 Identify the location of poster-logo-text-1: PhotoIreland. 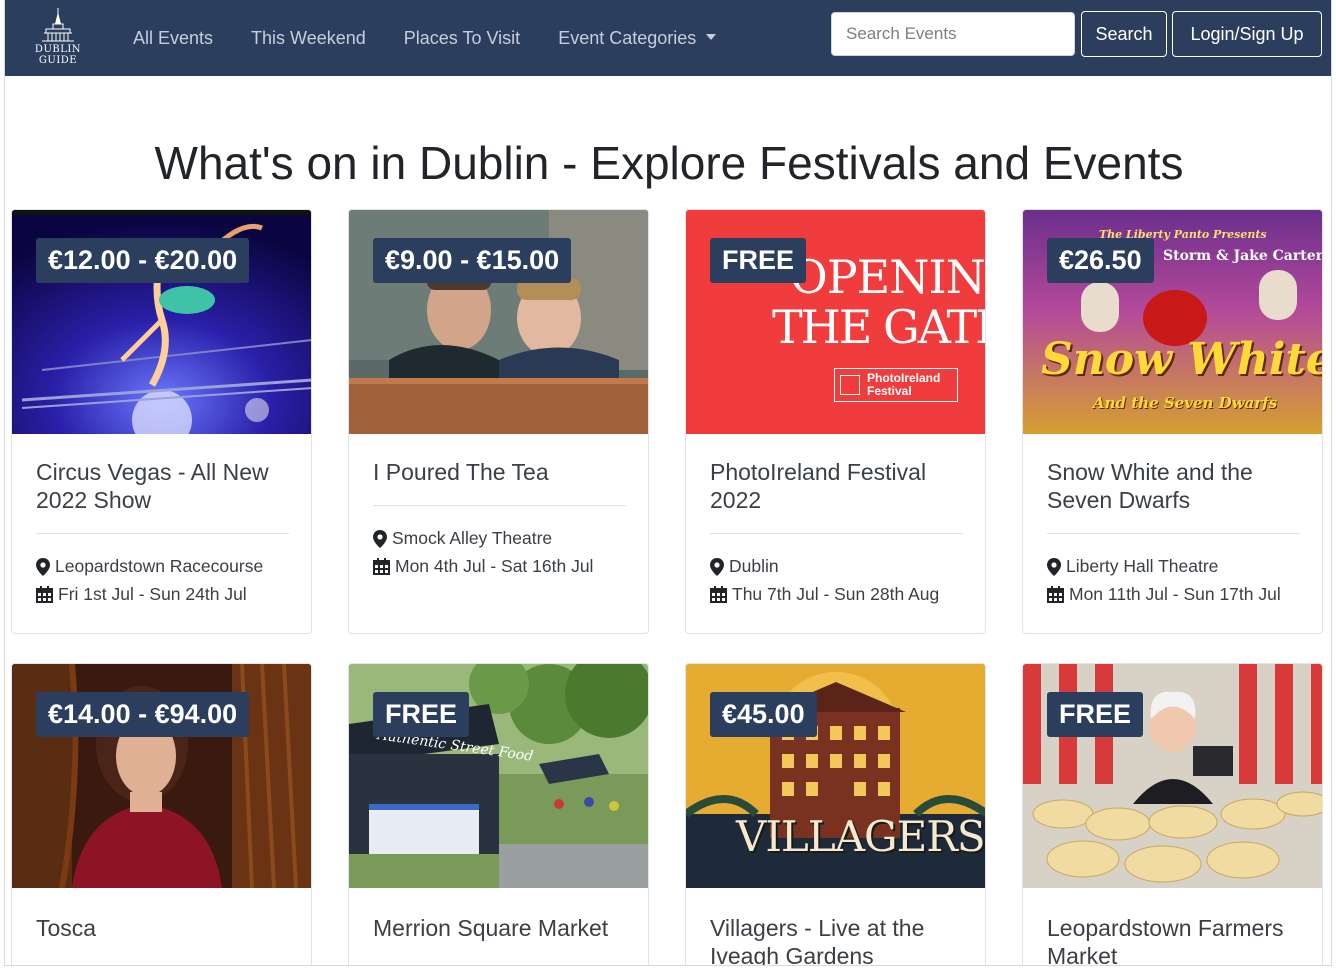
(904, 378).